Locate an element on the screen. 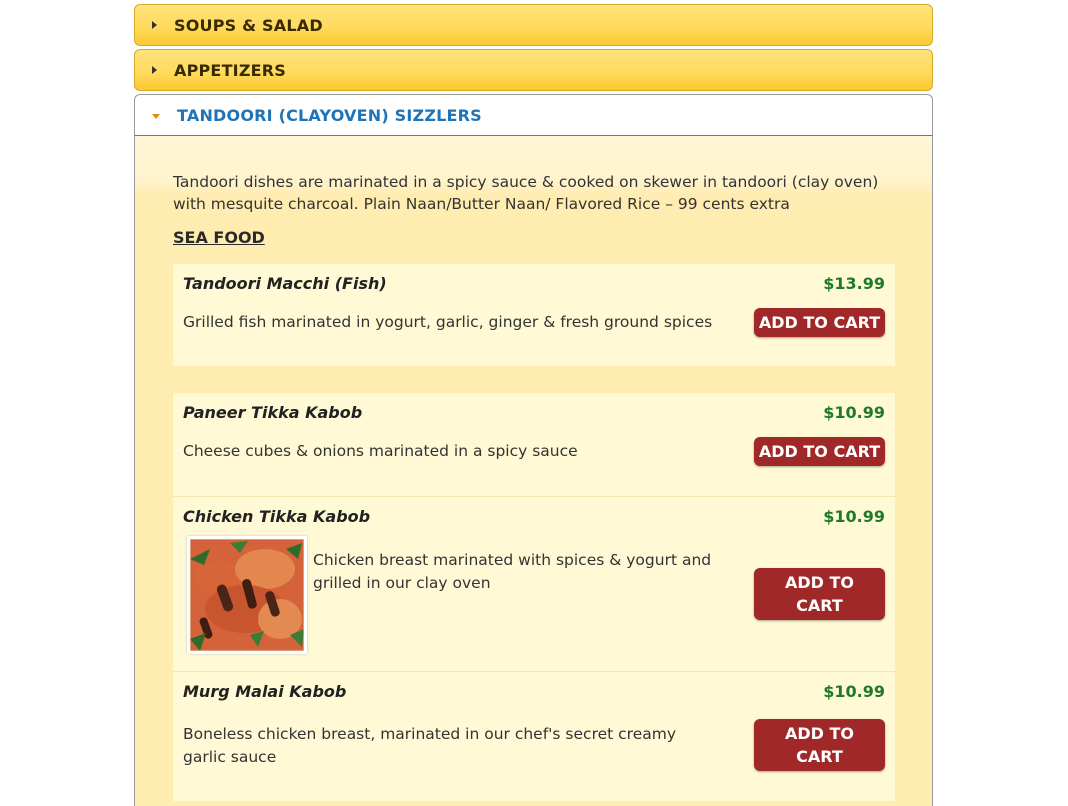 This screenshot has width=1068, height=806. item-name: Chicken Tikka Kabob is located at coordinates (277, 516).